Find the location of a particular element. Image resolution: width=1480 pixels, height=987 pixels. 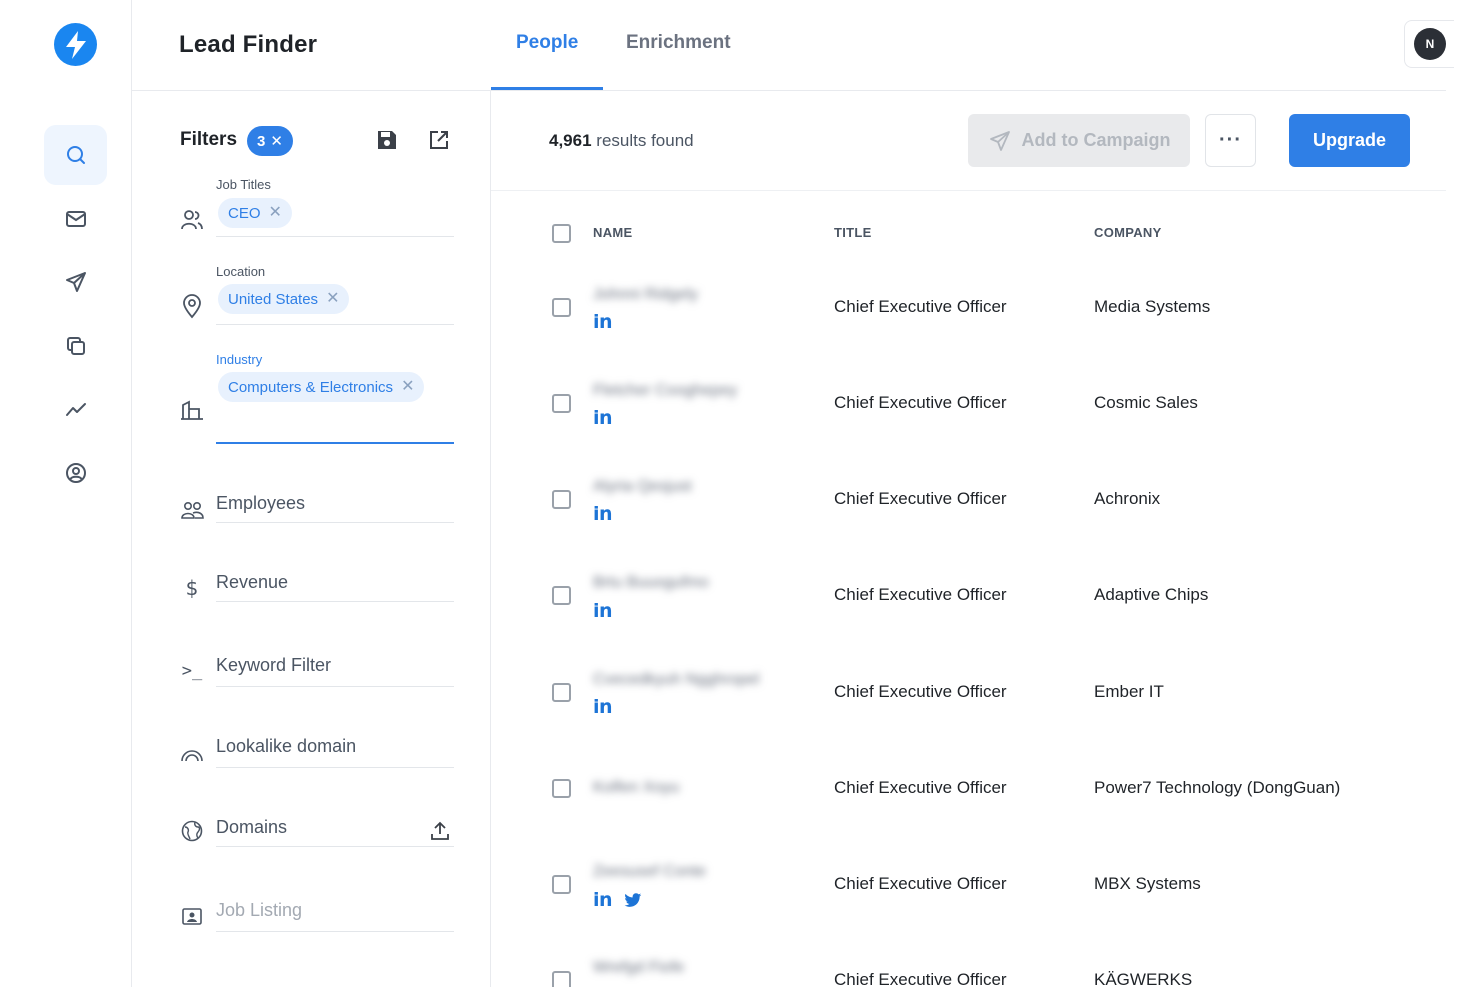

tab-people: People is located at coordinates (547, 43).